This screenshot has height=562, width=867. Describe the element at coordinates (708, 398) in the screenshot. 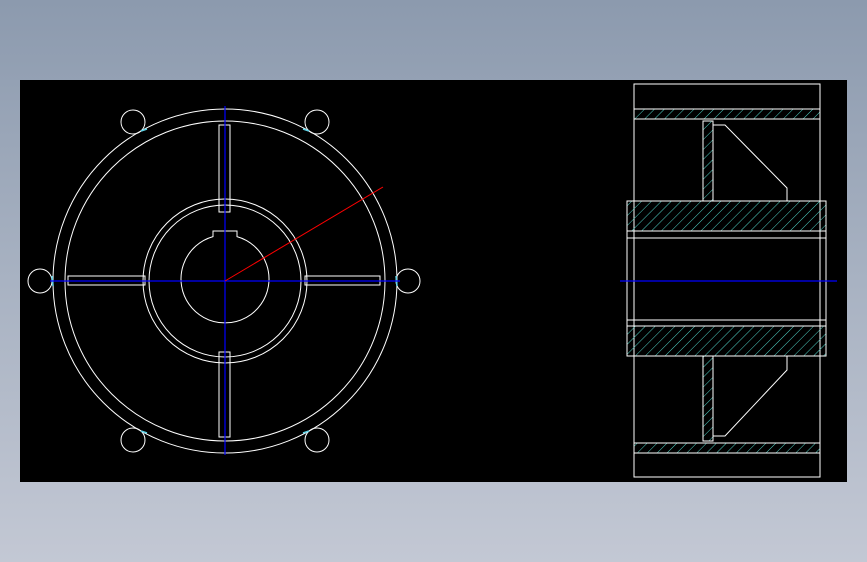

I see `web-bottom-hatch` at that location.